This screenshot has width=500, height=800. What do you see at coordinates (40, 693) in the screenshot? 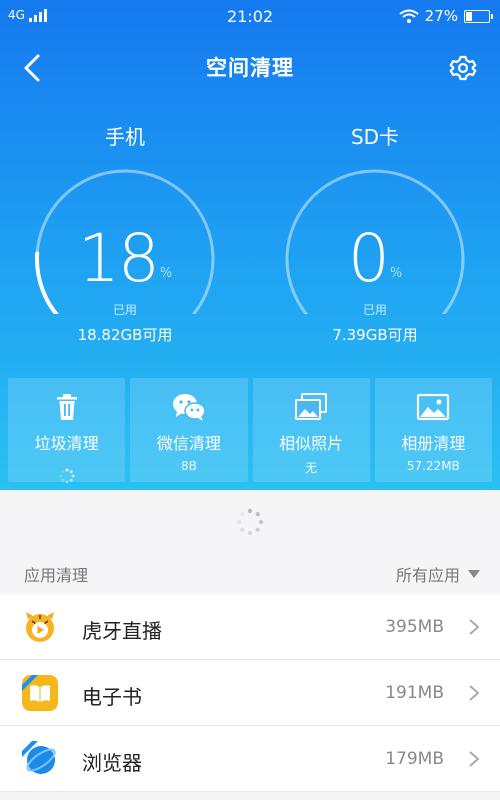
I see `ebook-icon` at bounding box center [40, 693].